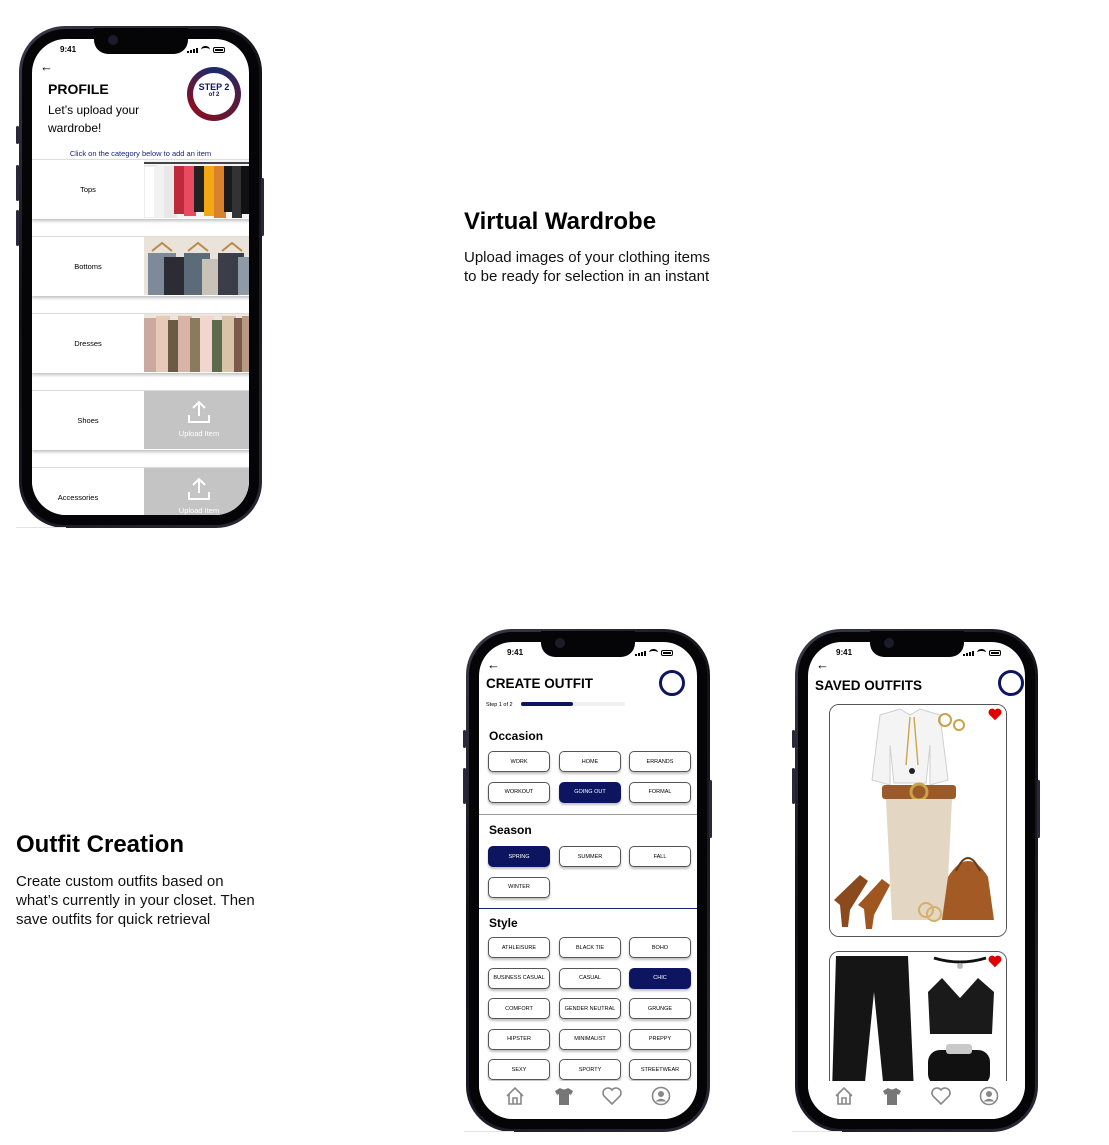  Describe the element at coordinates (88, 266) in the screenshot. I see `category-label: Bottoms` at that location.